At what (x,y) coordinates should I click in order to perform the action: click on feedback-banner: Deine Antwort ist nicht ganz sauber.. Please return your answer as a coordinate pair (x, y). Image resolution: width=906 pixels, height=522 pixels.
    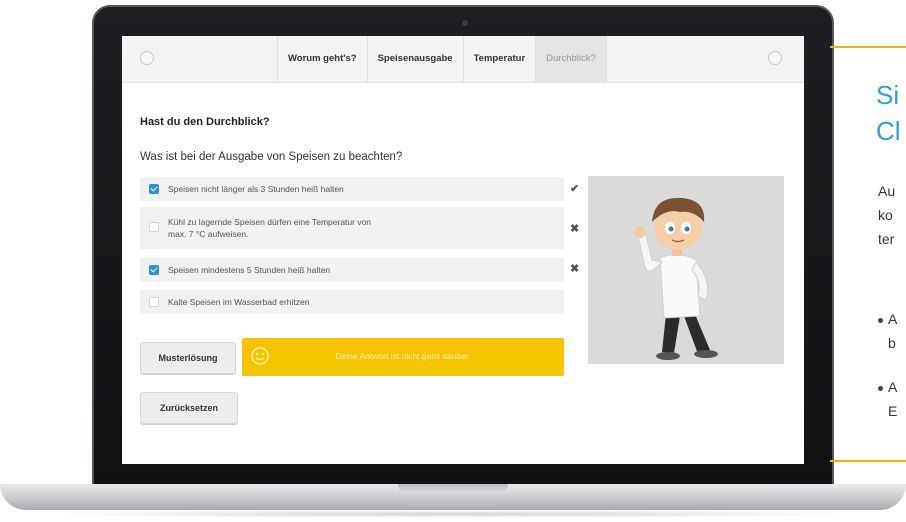
    Looking at the image, I should click on (403, 357).